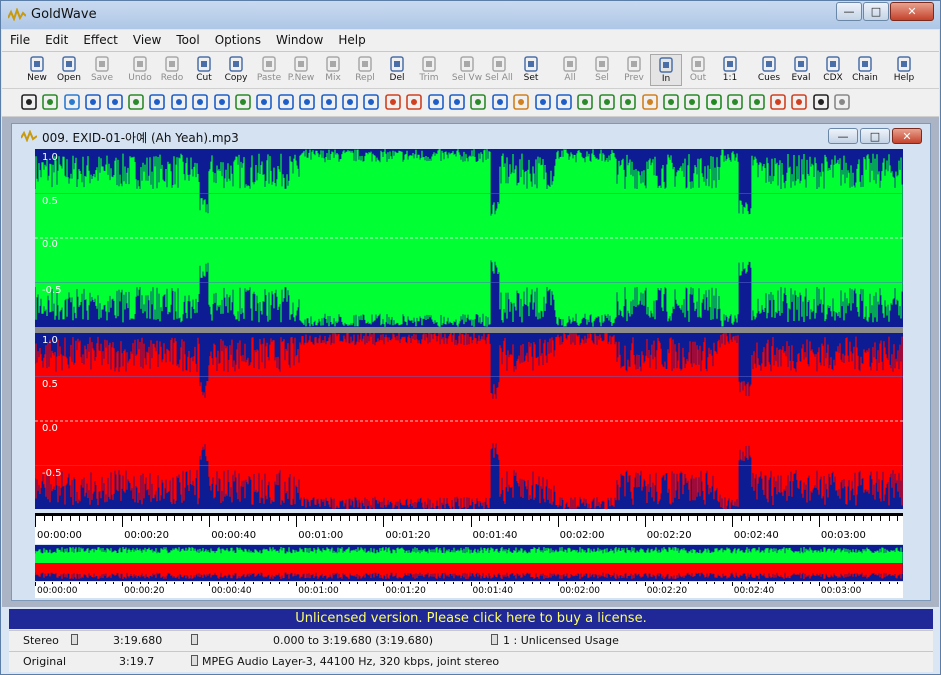 This screenshot has height=675, width=941. Describe the element at coordinates (849, 11) in the screenshot. I see `minimize-button: —` at that location.